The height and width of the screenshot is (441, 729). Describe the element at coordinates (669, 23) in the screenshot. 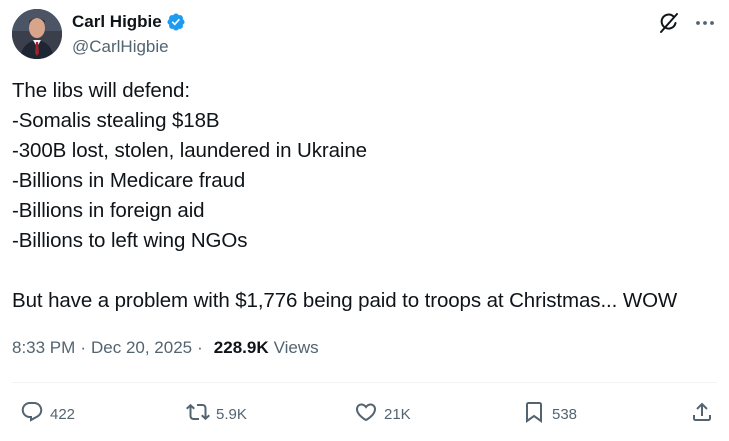

I see `grok-icon` at that location.